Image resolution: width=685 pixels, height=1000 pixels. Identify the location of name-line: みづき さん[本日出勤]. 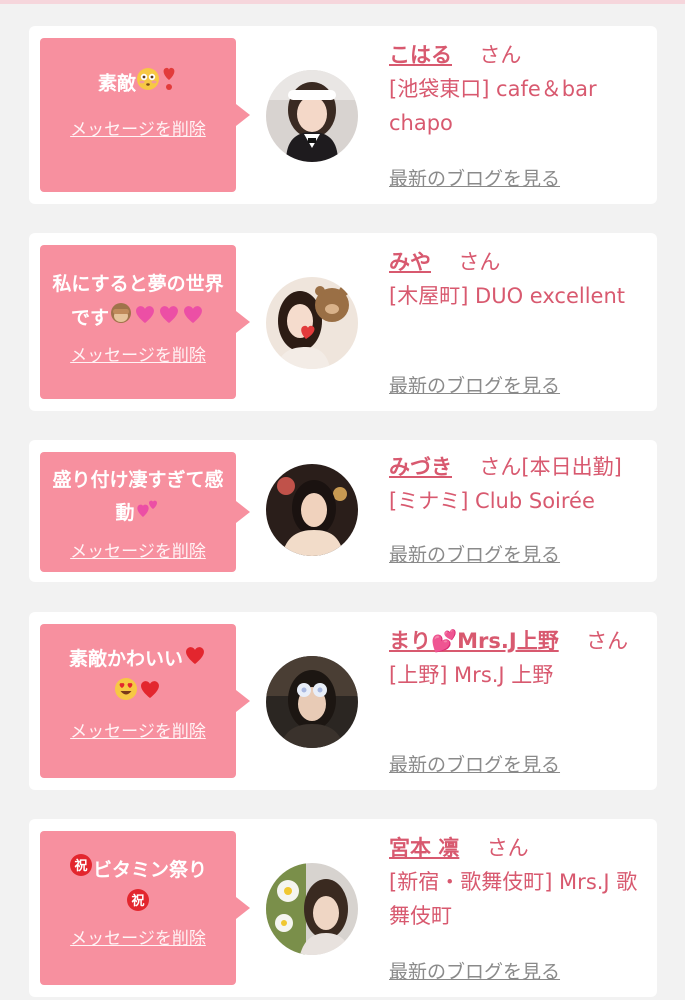
(519, 467).